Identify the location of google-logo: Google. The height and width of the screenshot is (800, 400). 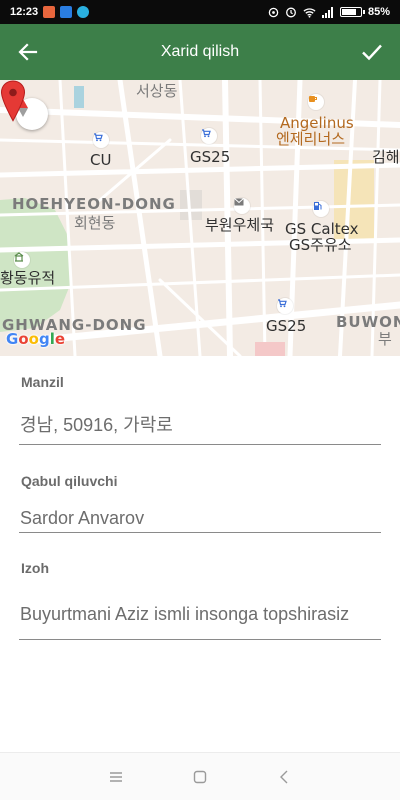
(35, 339).